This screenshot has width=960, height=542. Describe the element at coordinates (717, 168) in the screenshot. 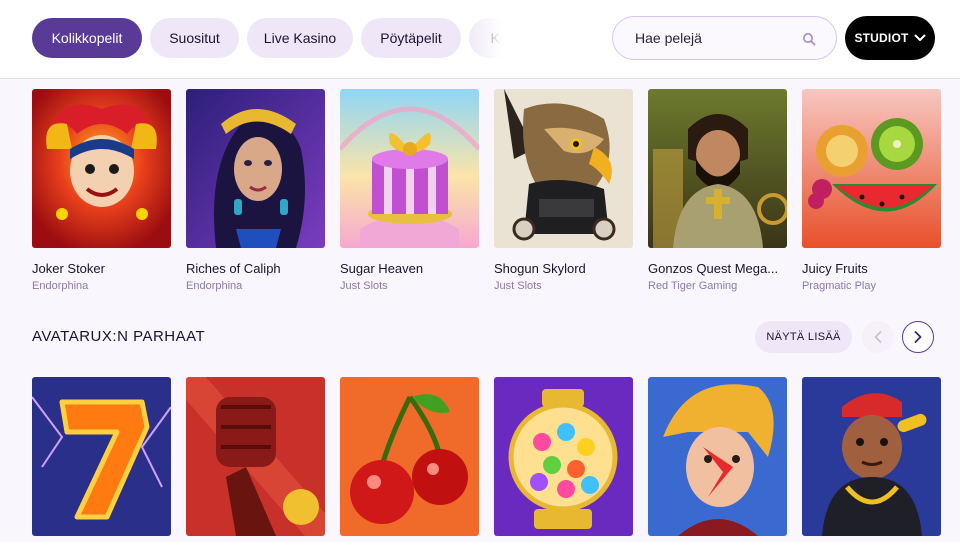

I see `game-thumbnail-gonzos-quest` at that location.